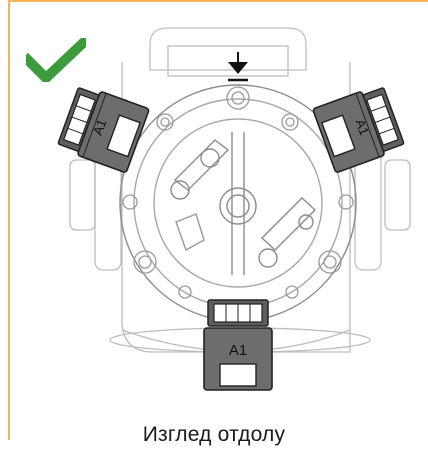 The width and height of the screenshot is (428, 449). What do you see at coordinates (56, 60) in the screenshot?
I see `check-icon` at bounding box center [56, 60].